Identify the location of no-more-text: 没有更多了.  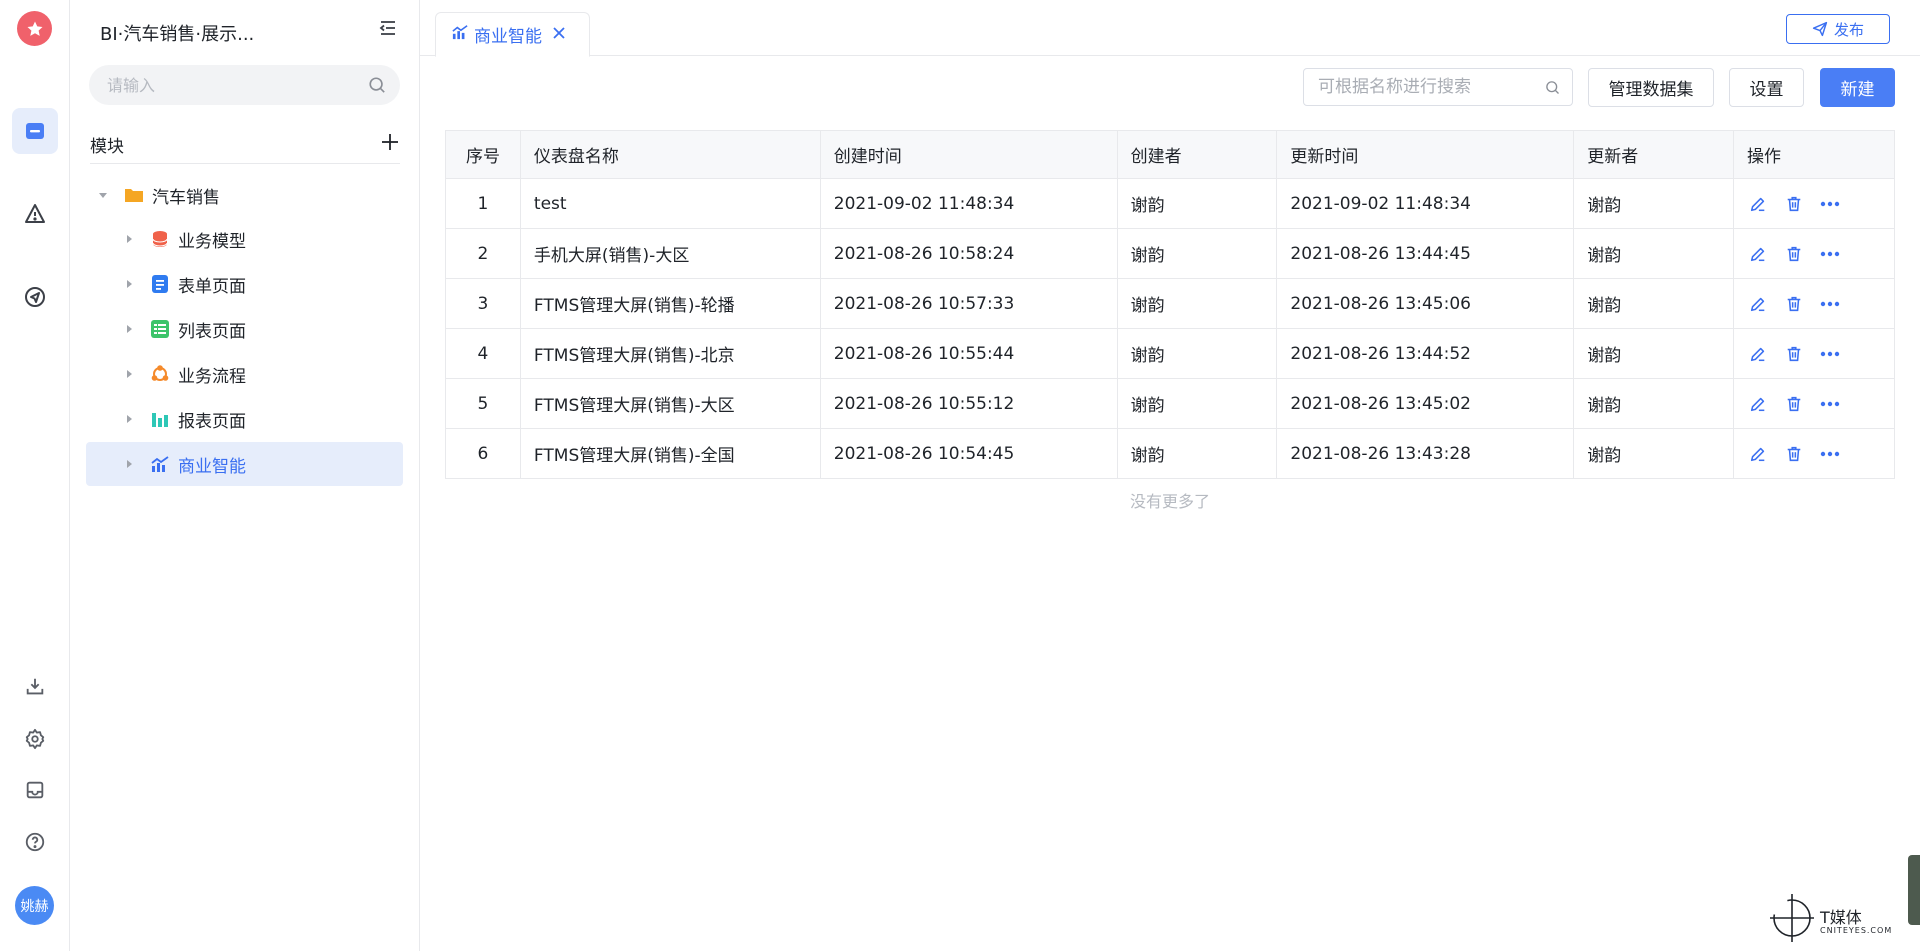
(1169, 501).